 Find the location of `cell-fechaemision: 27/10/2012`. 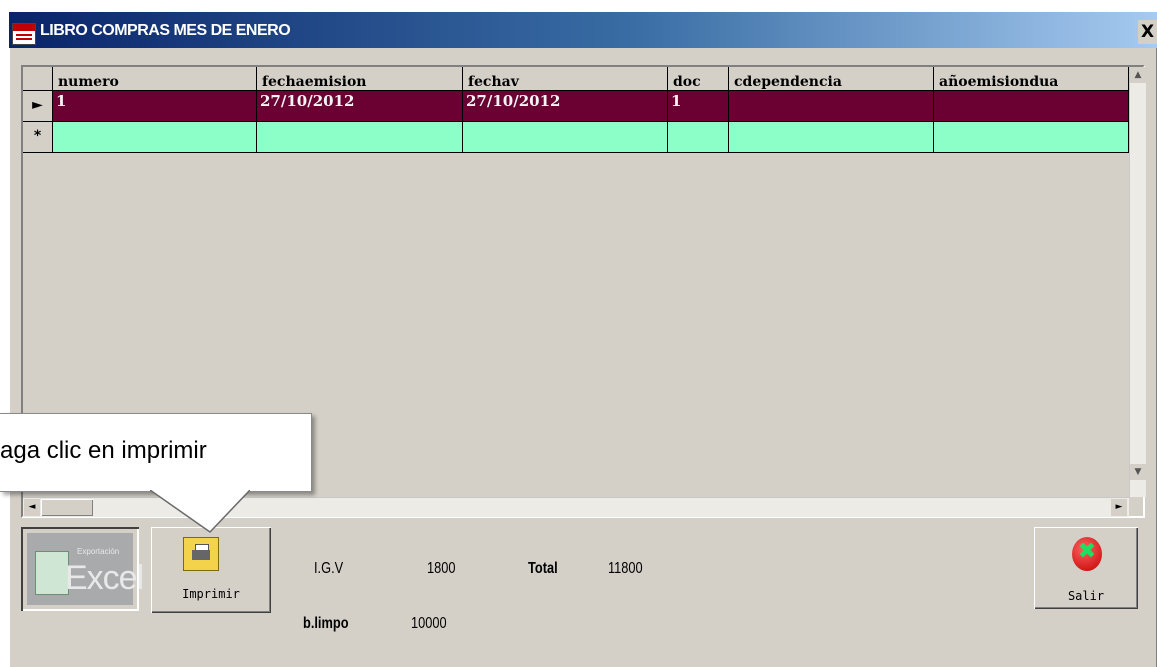

cell-fechaemision: 27/10/2012 is located at coordinates (360, 106).